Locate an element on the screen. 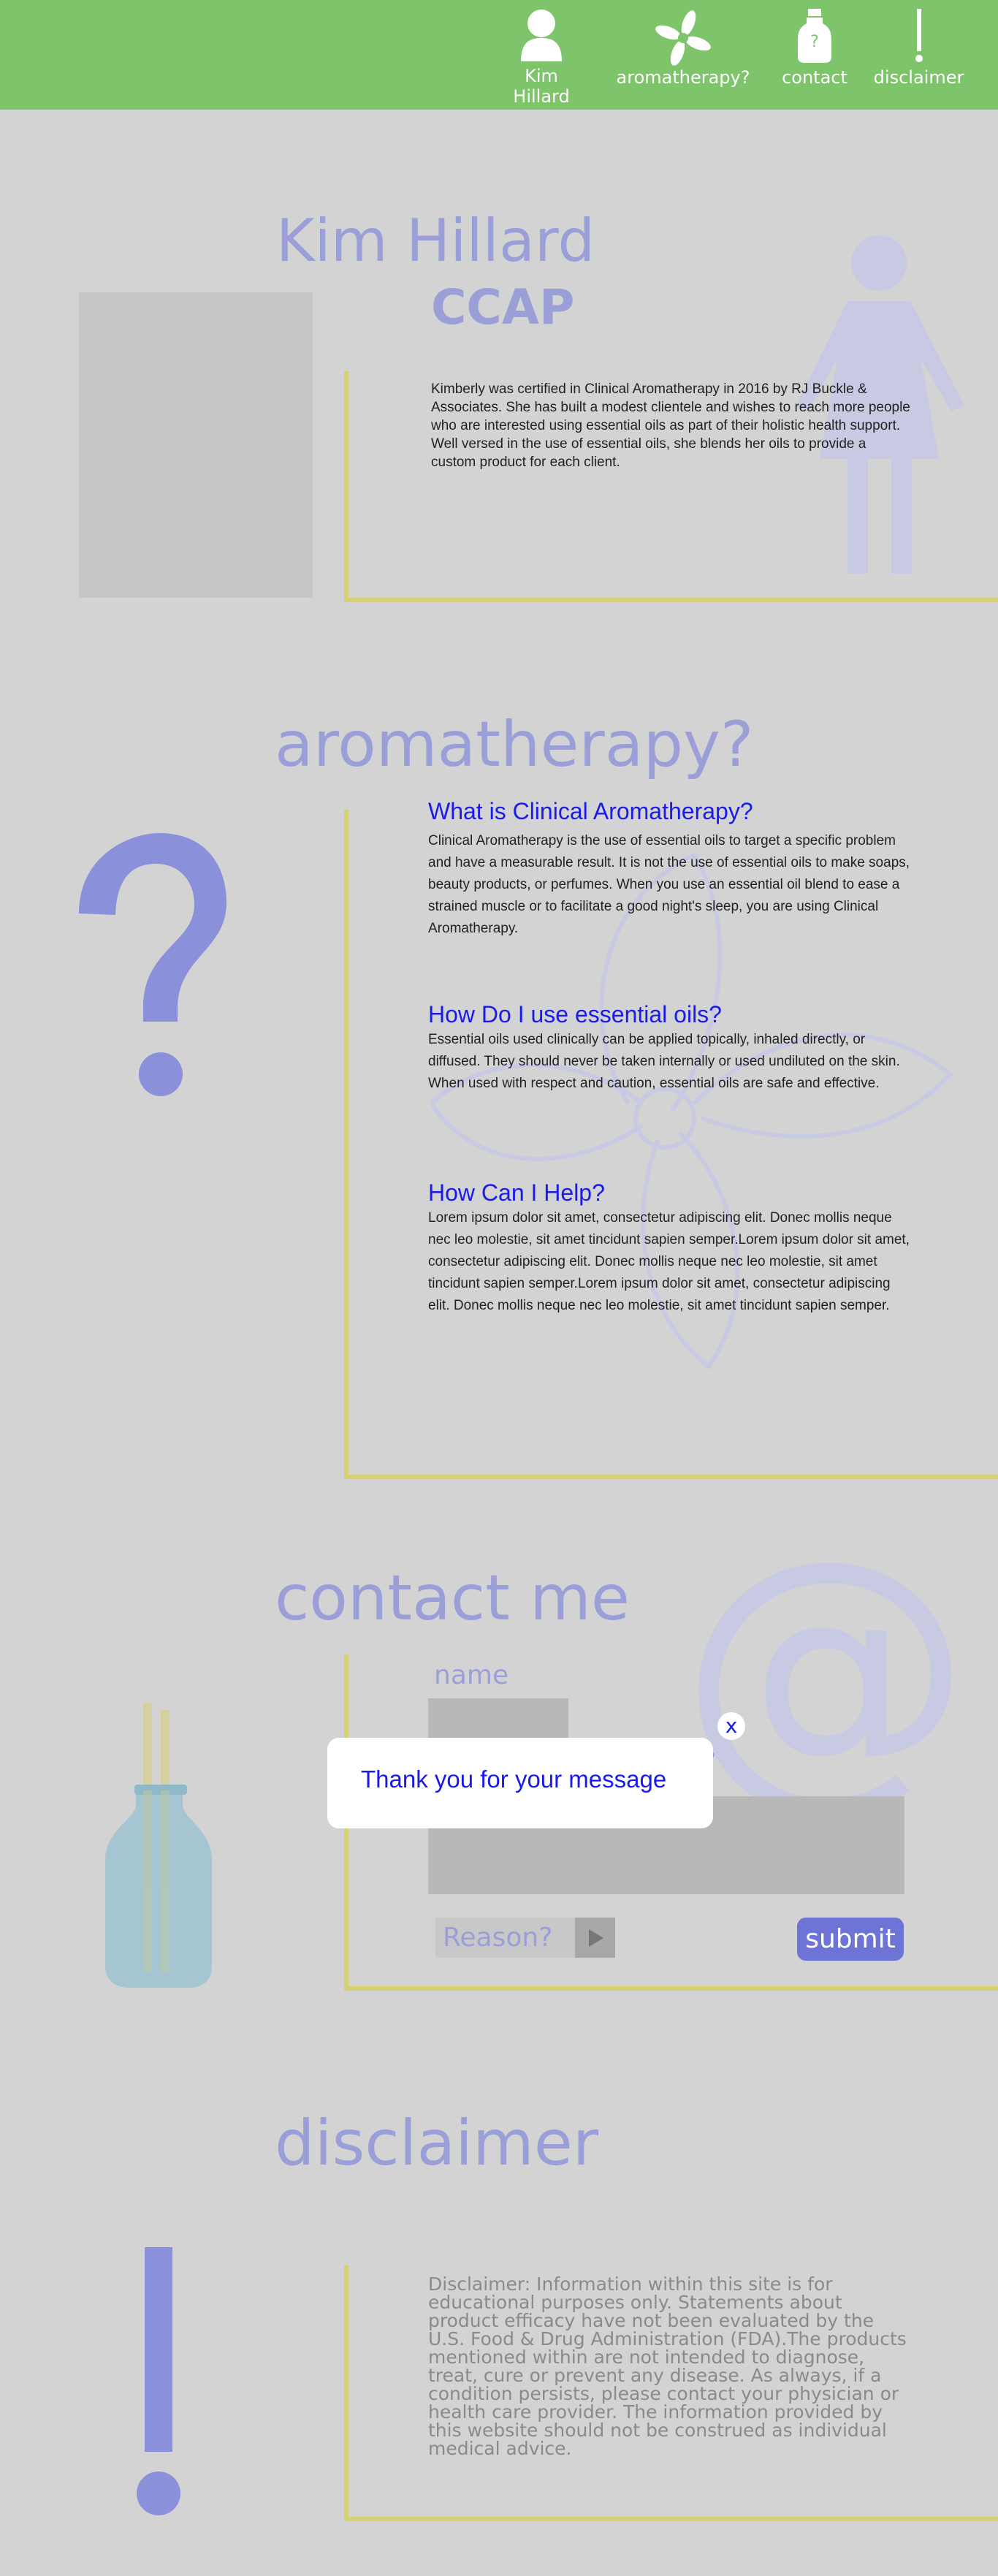  reason-select: Reason? is located at coordinates (525, 1938).